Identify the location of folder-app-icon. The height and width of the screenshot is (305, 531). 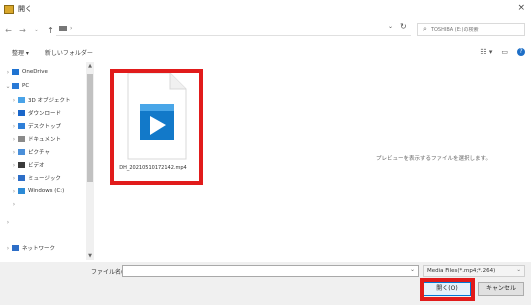
(9, 9).